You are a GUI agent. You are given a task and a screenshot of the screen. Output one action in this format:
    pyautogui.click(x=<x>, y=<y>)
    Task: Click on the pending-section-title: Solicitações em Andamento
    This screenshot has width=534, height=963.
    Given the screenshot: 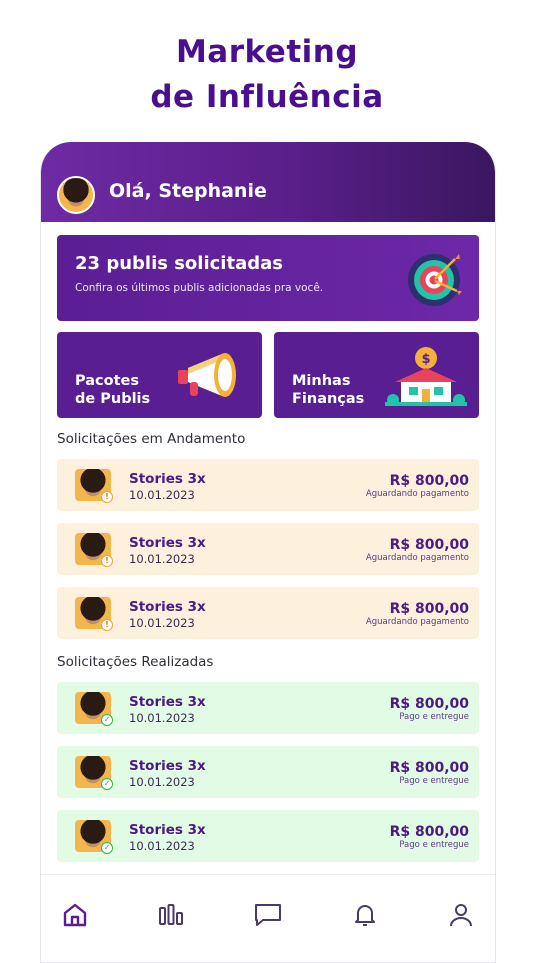 What is the action you would take?
    pyautogui.click(x=151, y=439)
    